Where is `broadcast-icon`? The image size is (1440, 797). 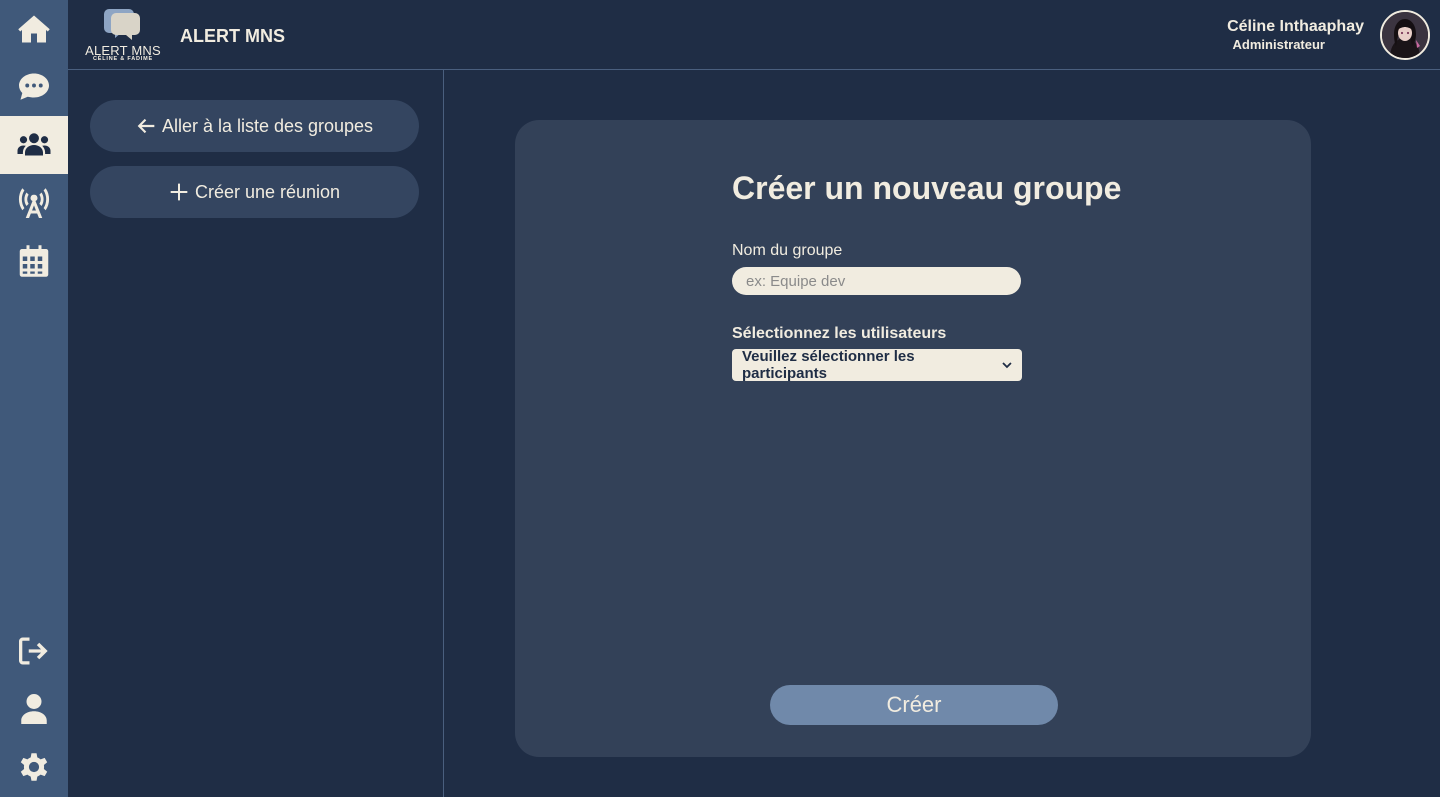
broadcast-icon is located at coordinates (34, 203).